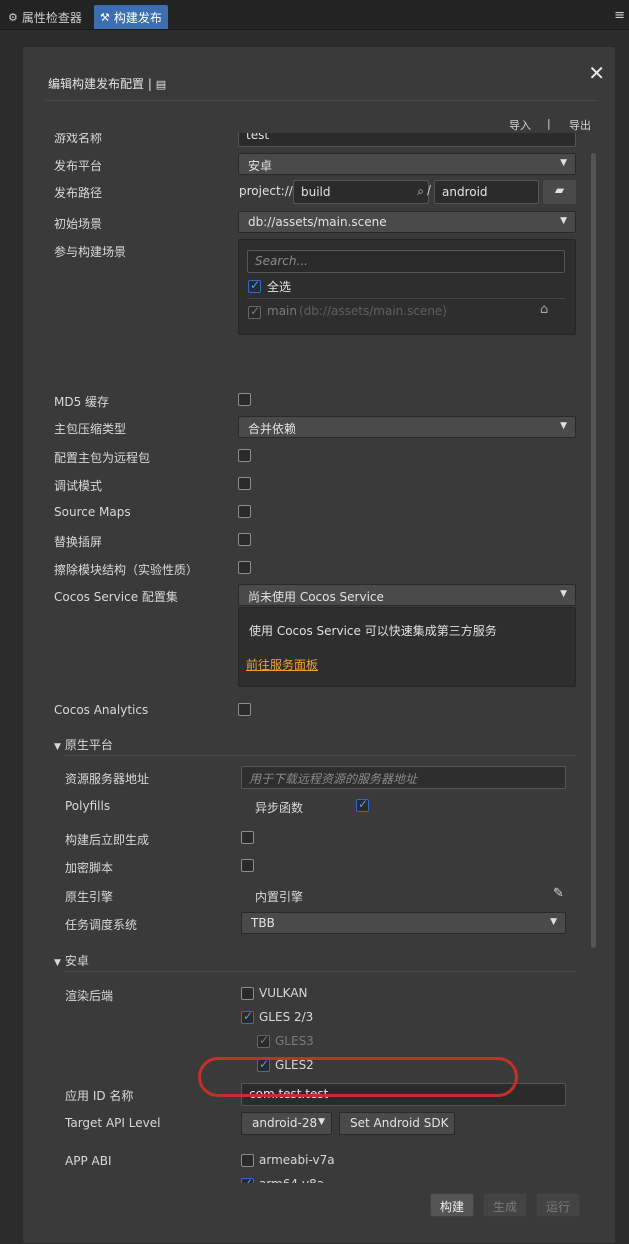 This screenshot has width=629, height=1244. I want to click on dialog-title: 编辑构建发布配置 | ▤, so click(107, 83).